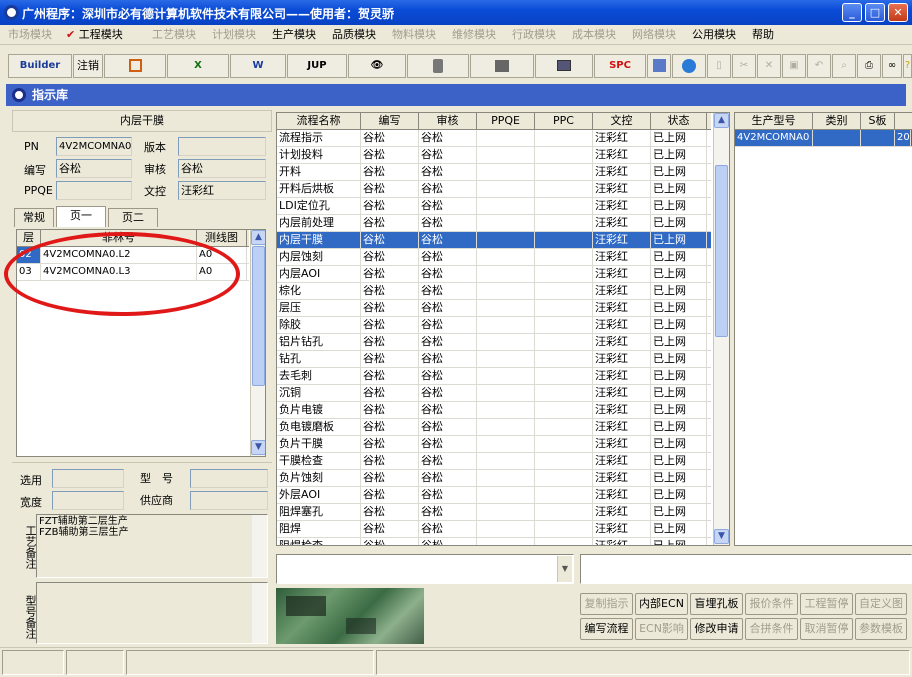  I want to click on calendar-button, so click(659, 66).